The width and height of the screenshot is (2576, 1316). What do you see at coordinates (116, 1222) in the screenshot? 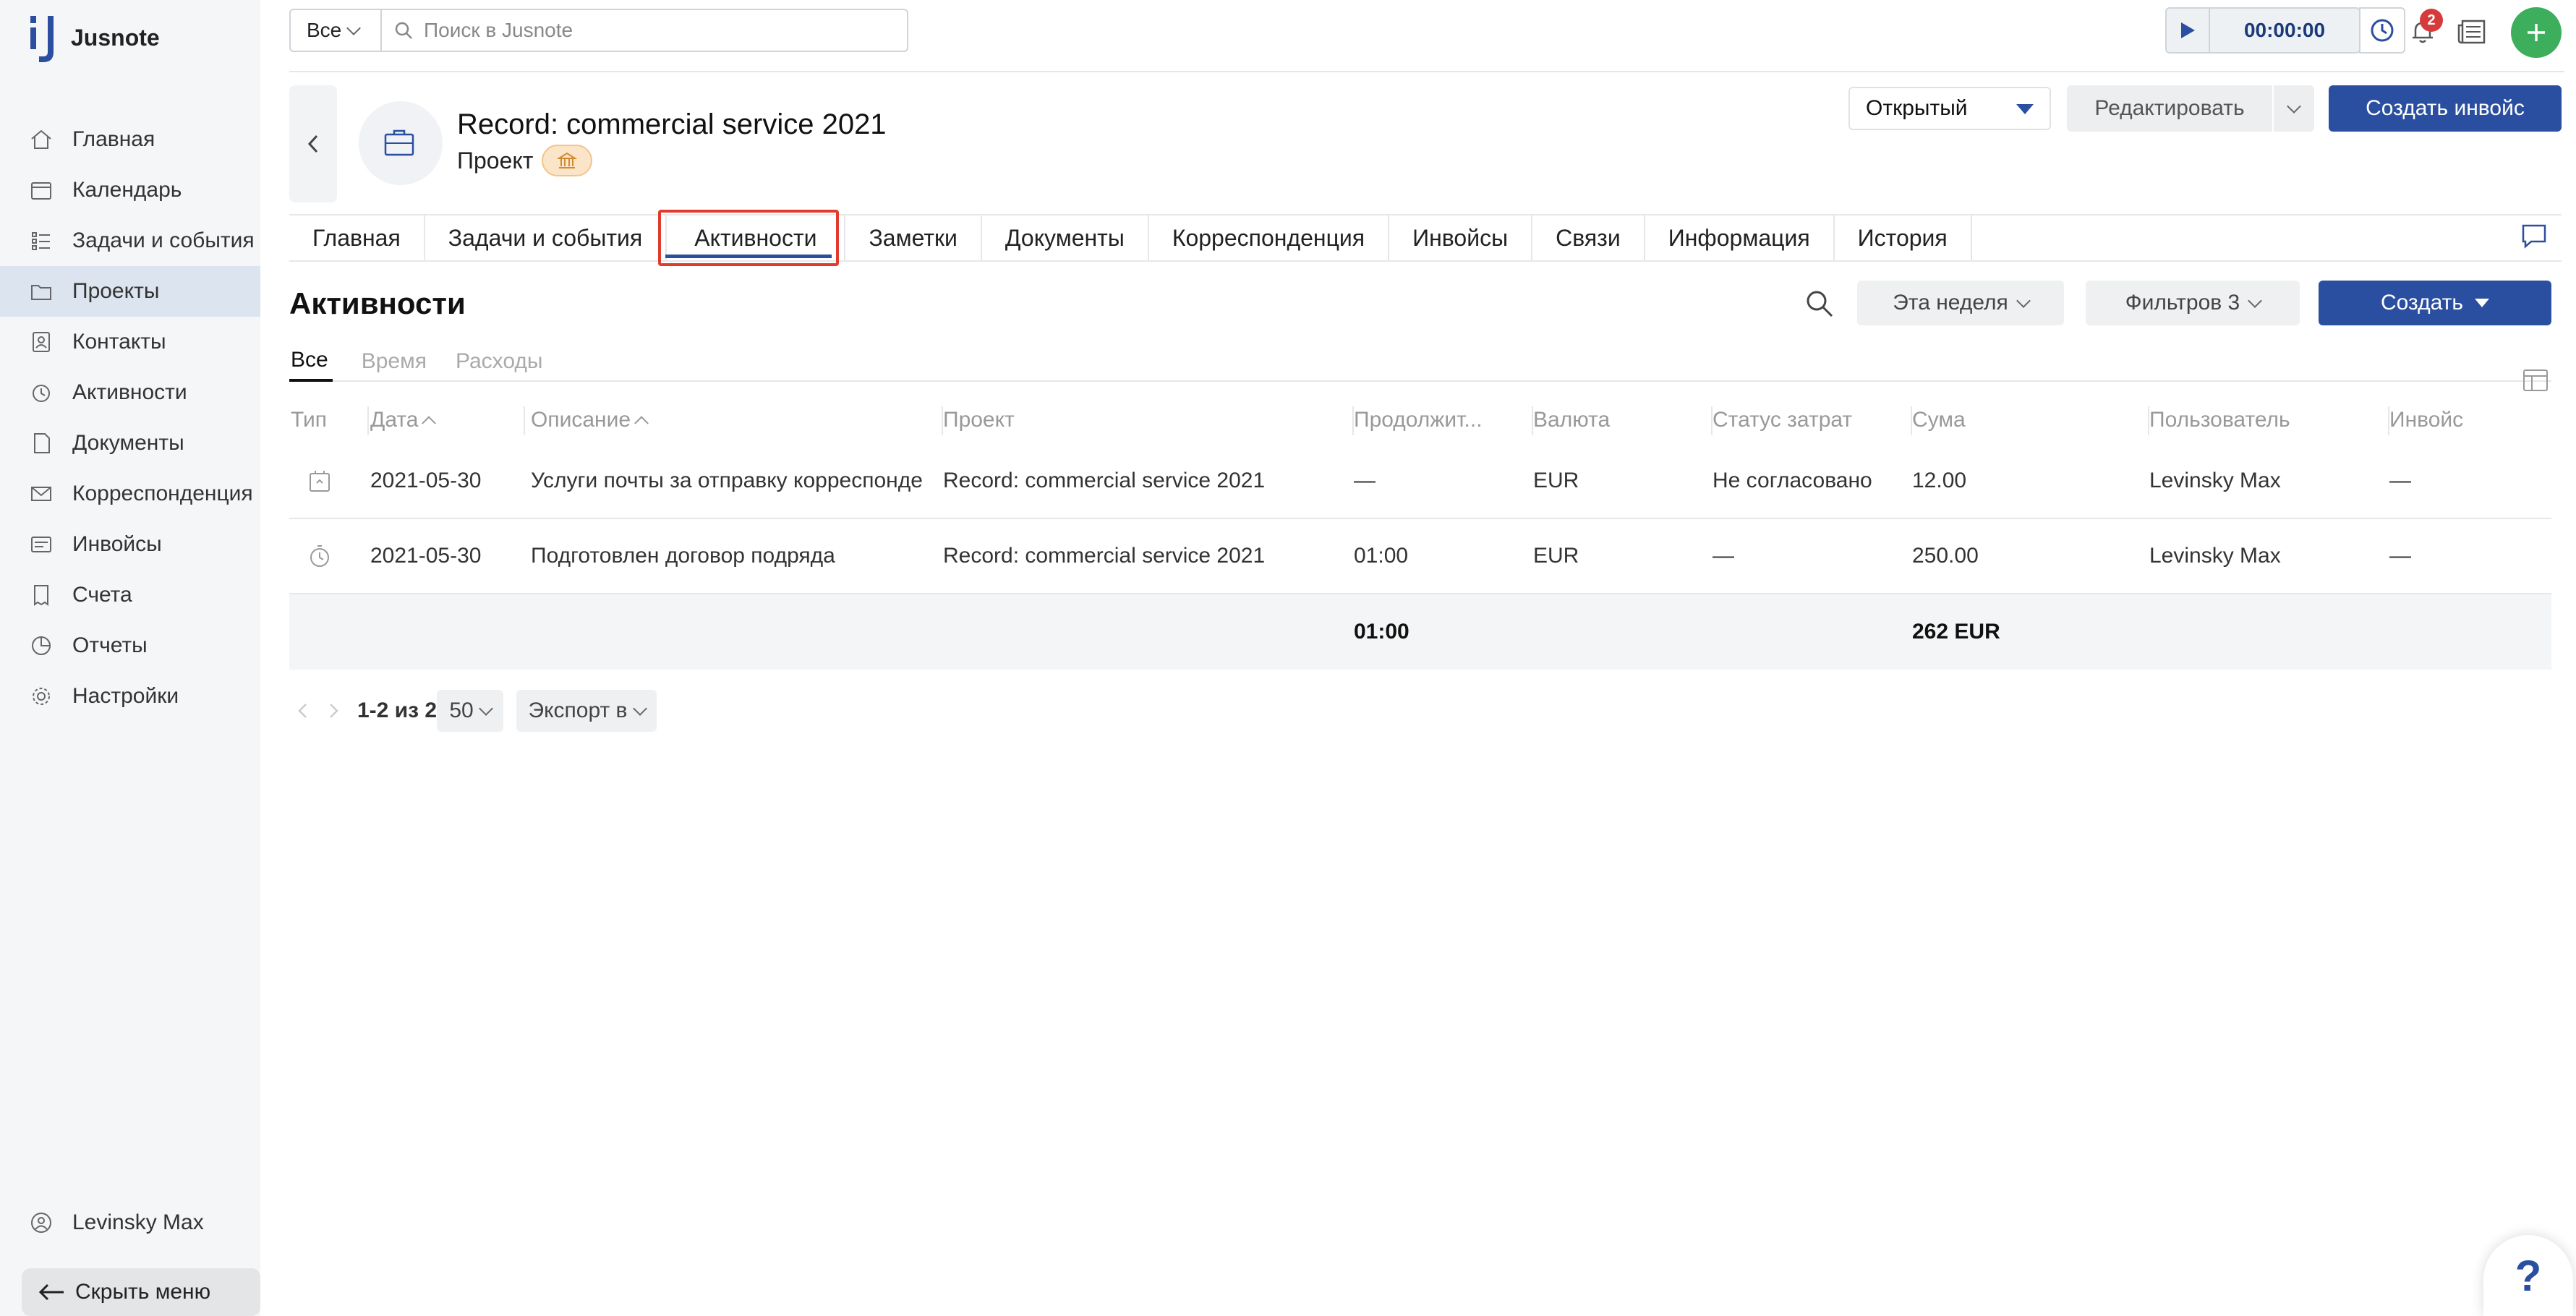
I see `user-profile: Levinsky Max` at bounding box center [116, 1222].